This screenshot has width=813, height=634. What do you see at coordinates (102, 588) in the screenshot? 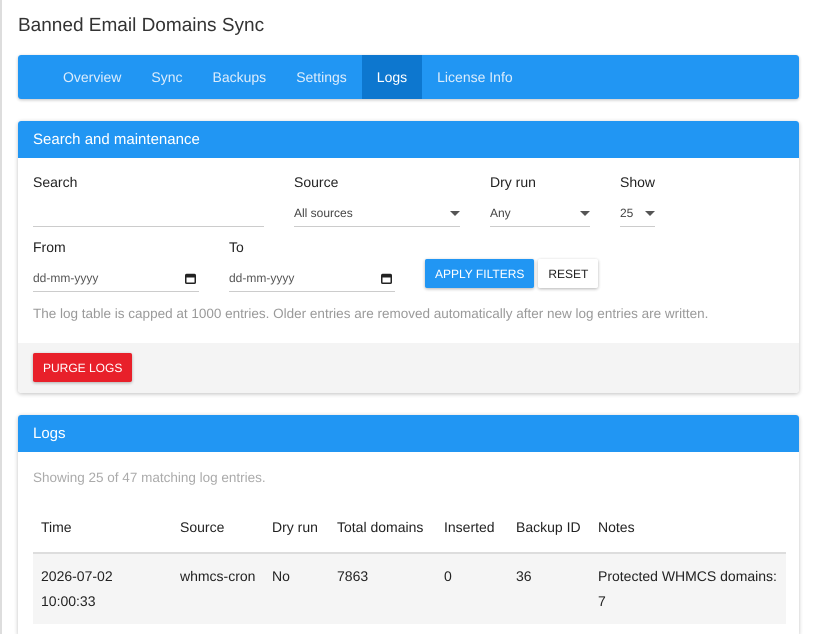
I see `table-cell: 2026-07-02 10:00:33` at bounding box center [102, 588].